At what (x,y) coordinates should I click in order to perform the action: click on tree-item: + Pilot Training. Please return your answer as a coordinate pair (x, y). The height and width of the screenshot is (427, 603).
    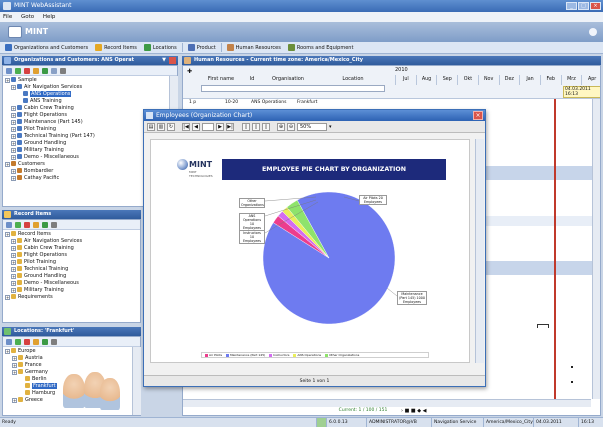
    Looking at the image, I should click on (72, 262).